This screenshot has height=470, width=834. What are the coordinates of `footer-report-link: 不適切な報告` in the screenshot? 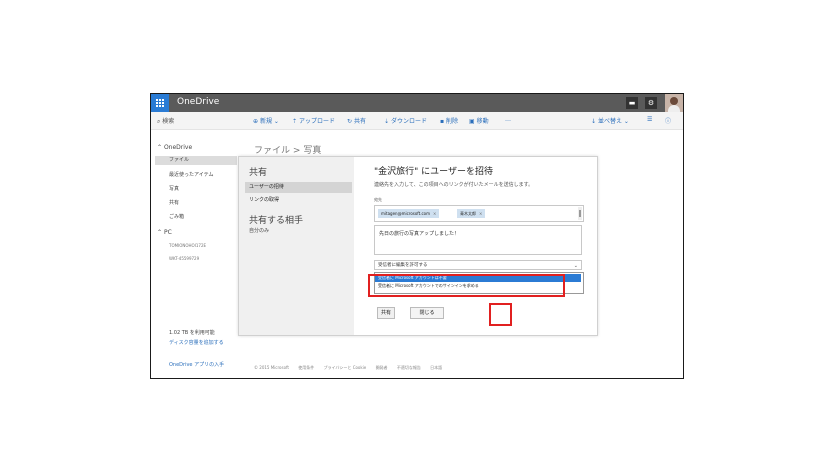 It's located at (409, 367).